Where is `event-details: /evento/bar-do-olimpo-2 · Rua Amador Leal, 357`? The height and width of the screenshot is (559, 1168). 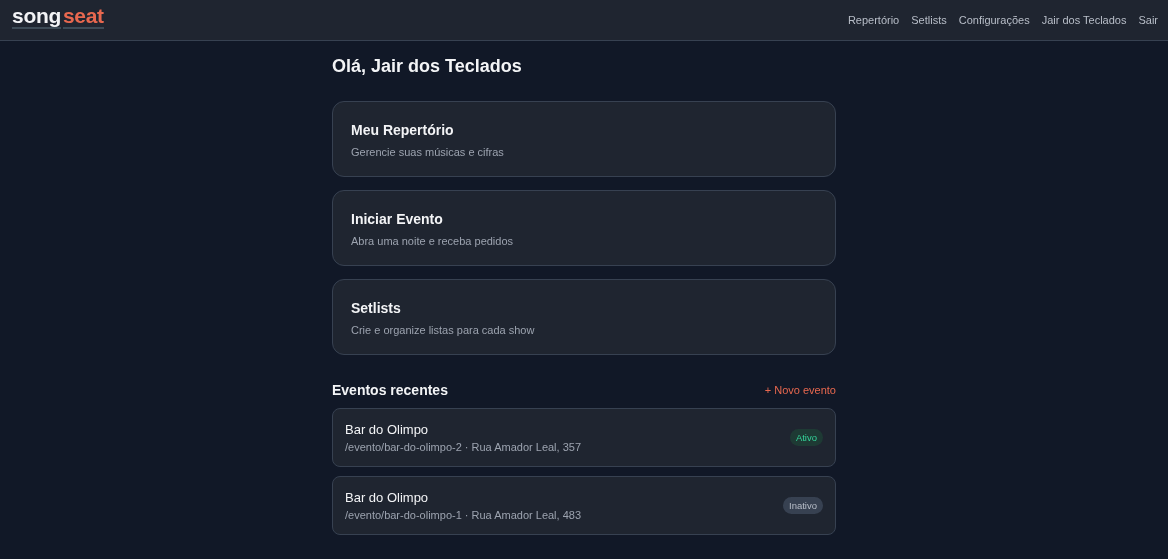 event-details: /evento/bar-do-olimpo-2 · Rua Amador Leal, 357 is located at coordinates (463, 447).